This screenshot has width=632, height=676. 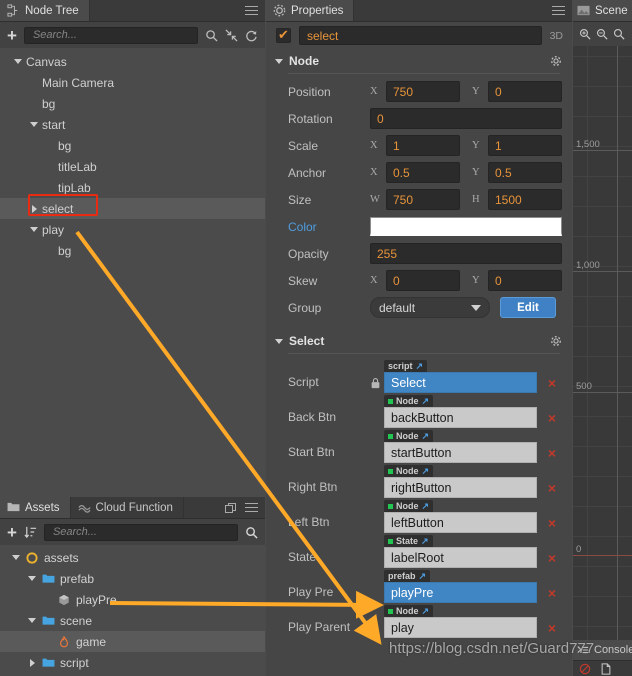 What do you see at coordinates (132, 187) in the screenshot?
I see `tree-item-tiplab: tipLab` at bounding box center [132, 187].